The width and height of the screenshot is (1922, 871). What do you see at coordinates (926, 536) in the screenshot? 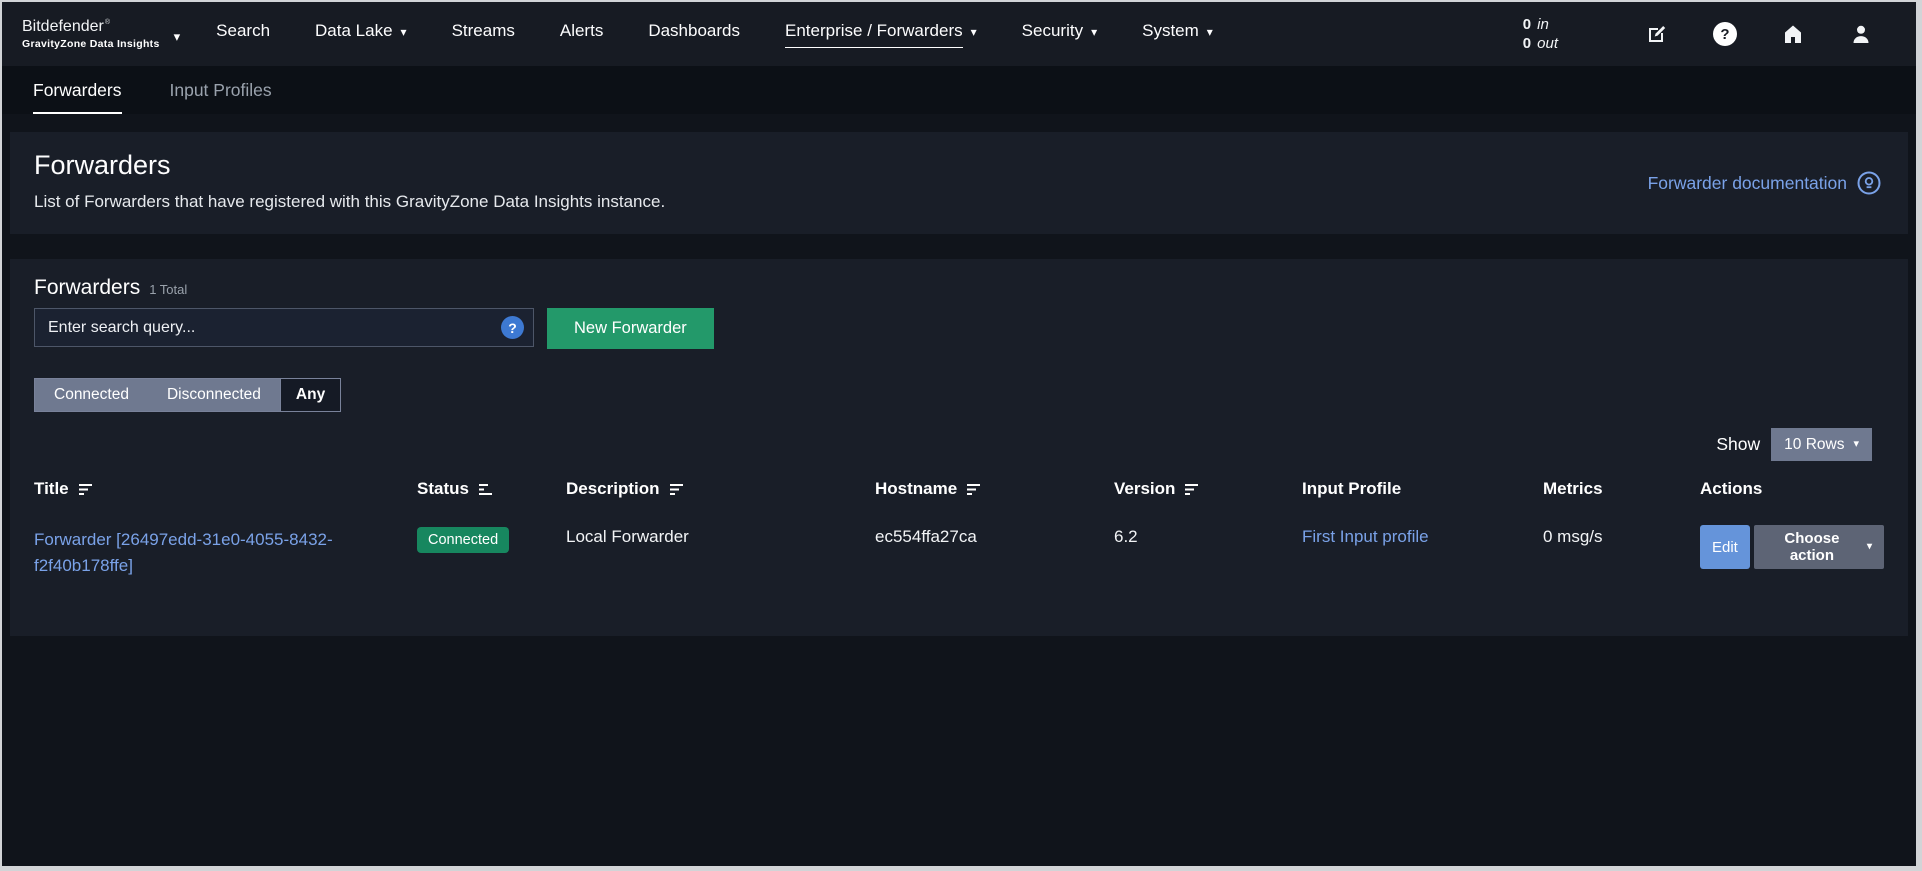
I see `cell-hostname: ec554ffa27ca` at bounding box center [926, 536].